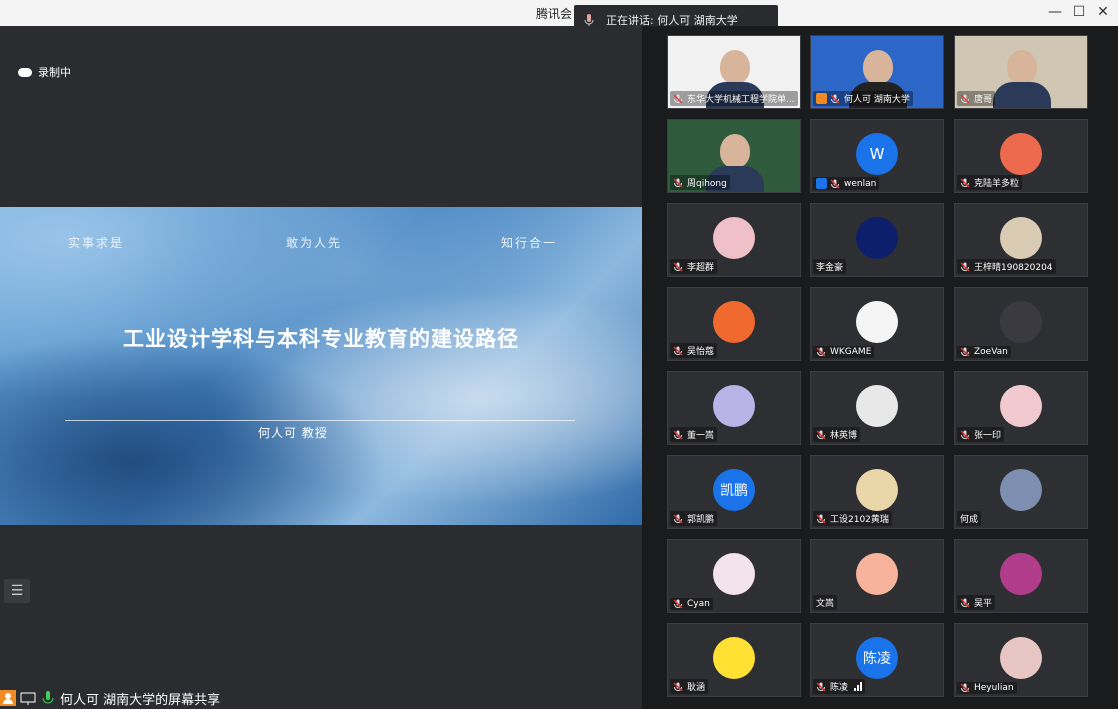 The height and width of the screenshot is (709, 1118). Describe the element at coordinates (559, 13) in the screenshot. I see `title-bar: 腾讯会 — ☐ ✕` at that location.